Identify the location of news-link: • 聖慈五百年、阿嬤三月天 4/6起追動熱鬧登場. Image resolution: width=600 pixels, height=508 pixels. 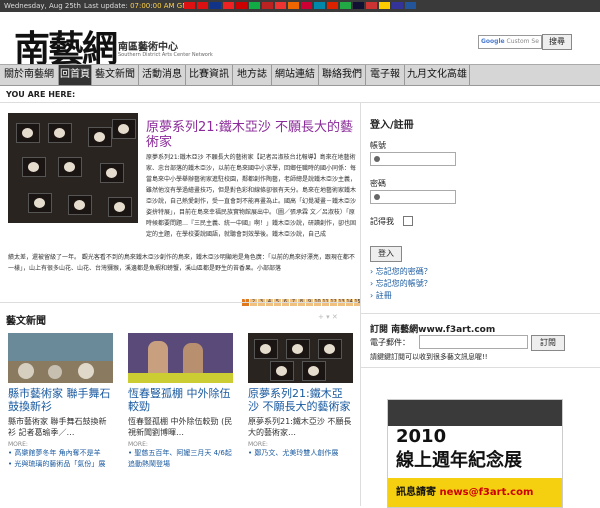
(180, 459).